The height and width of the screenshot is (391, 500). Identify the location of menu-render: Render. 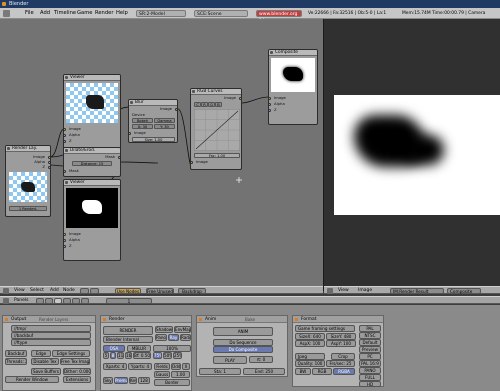
(104, 13).